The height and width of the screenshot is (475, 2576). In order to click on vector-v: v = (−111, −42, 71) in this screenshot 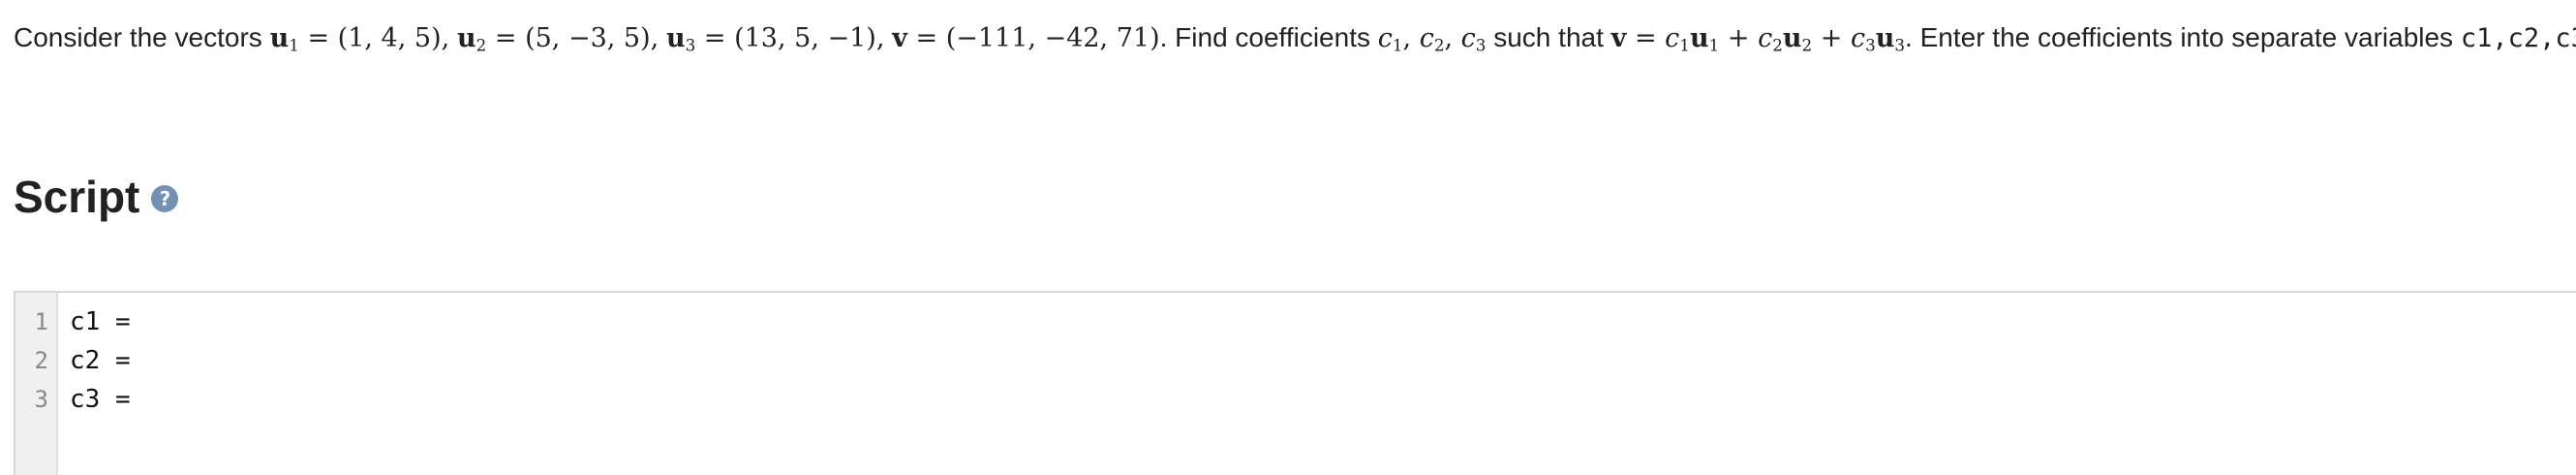, I will do `click(1026, 38)`.